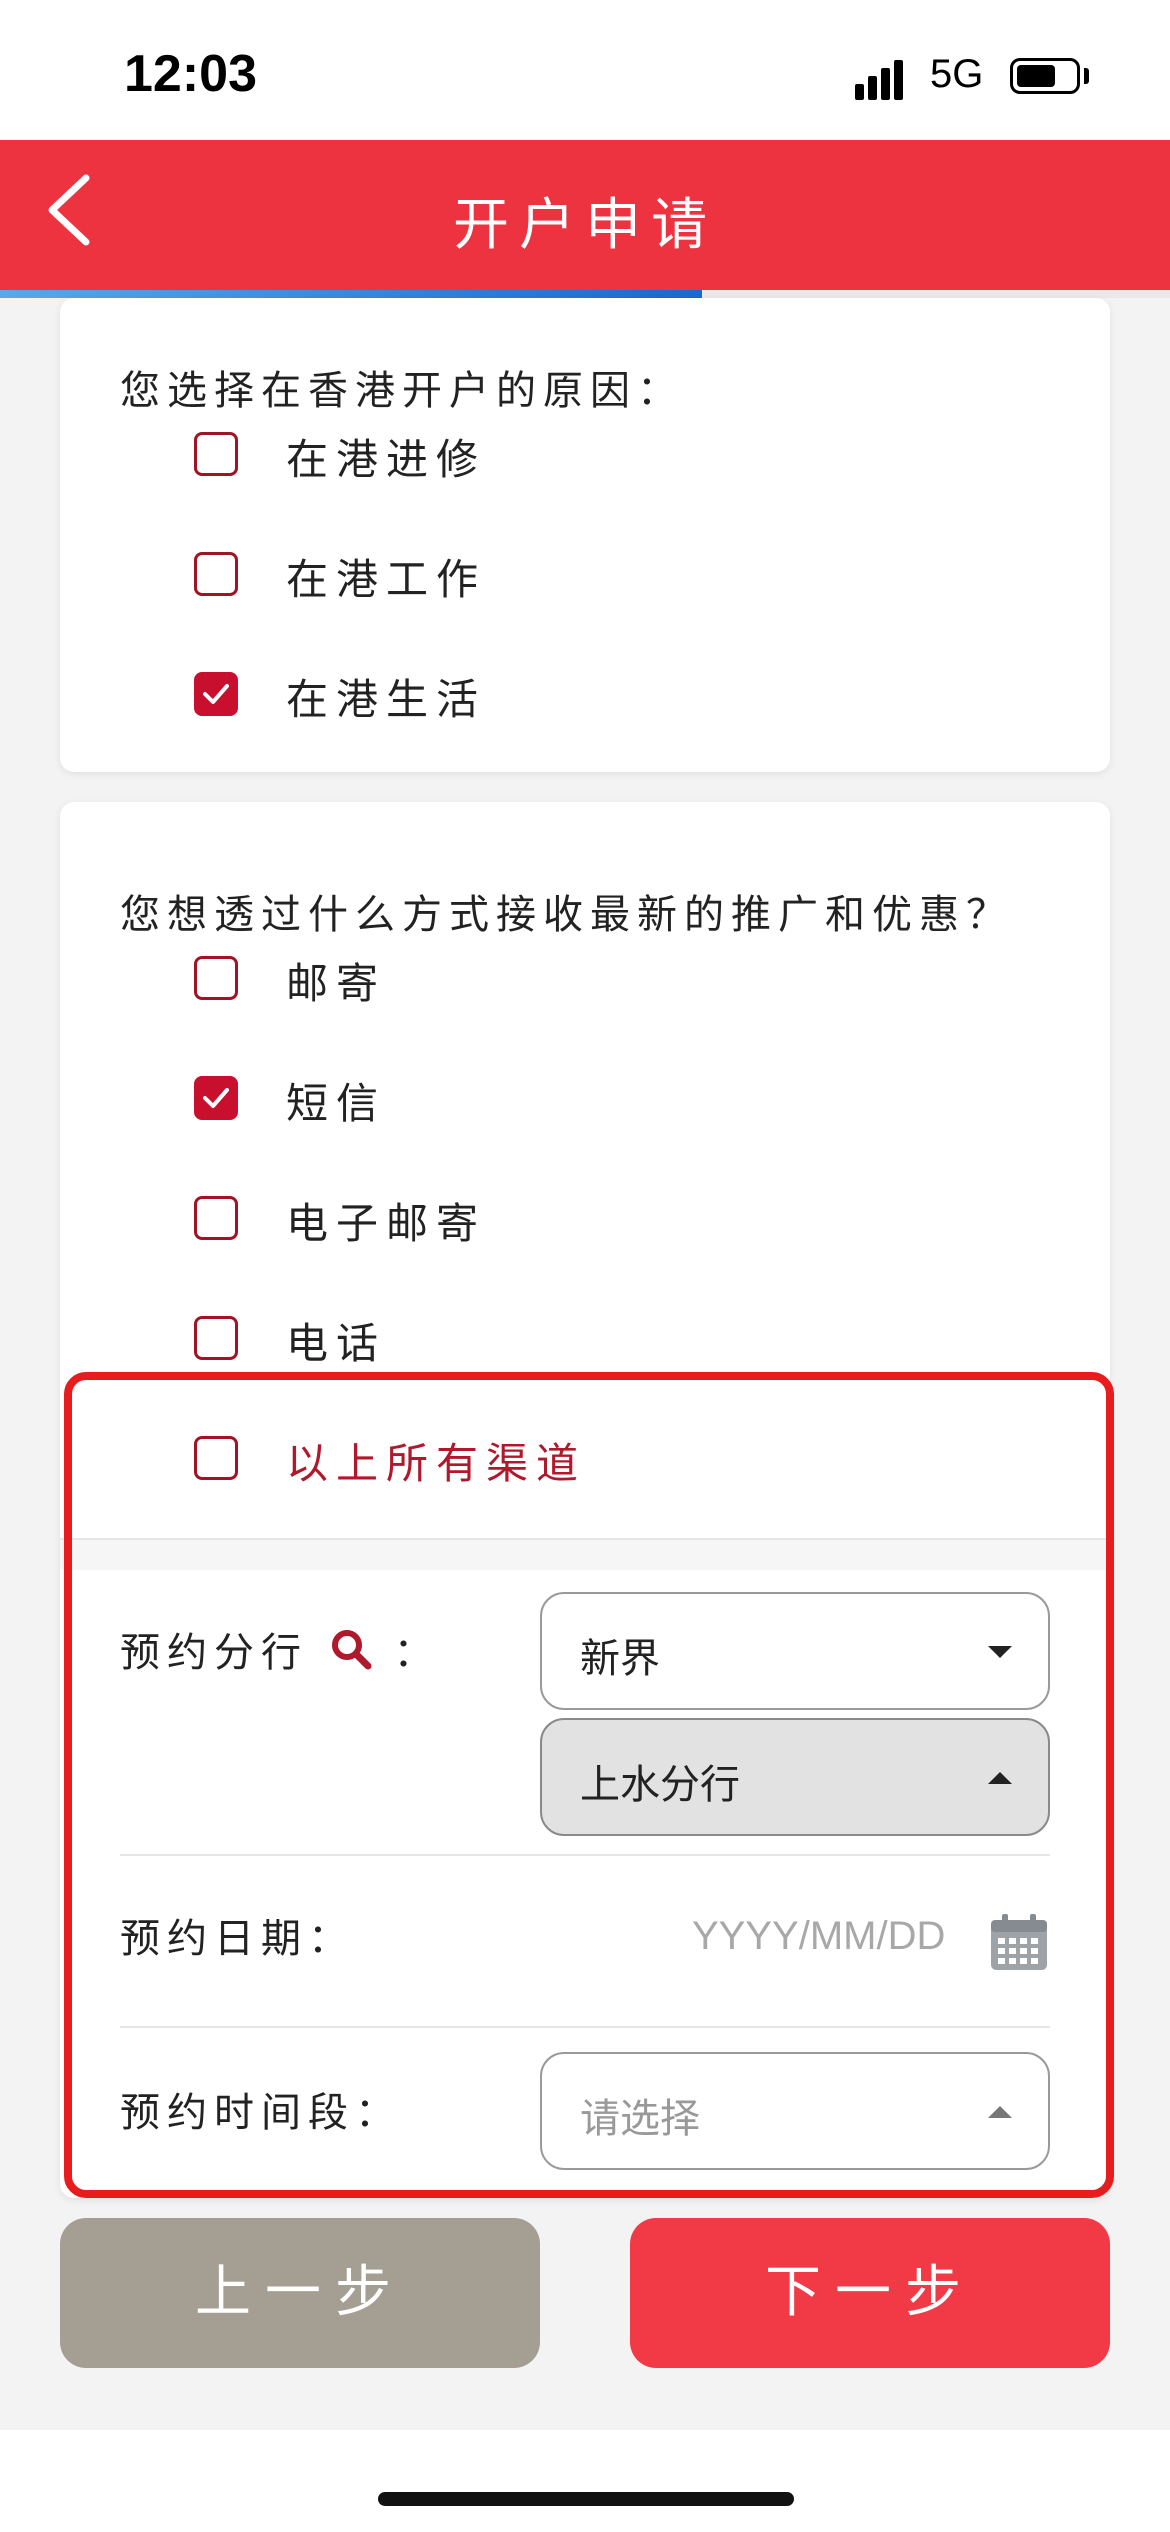  I want to click on app-header: 开户申请, so click(585, 215).